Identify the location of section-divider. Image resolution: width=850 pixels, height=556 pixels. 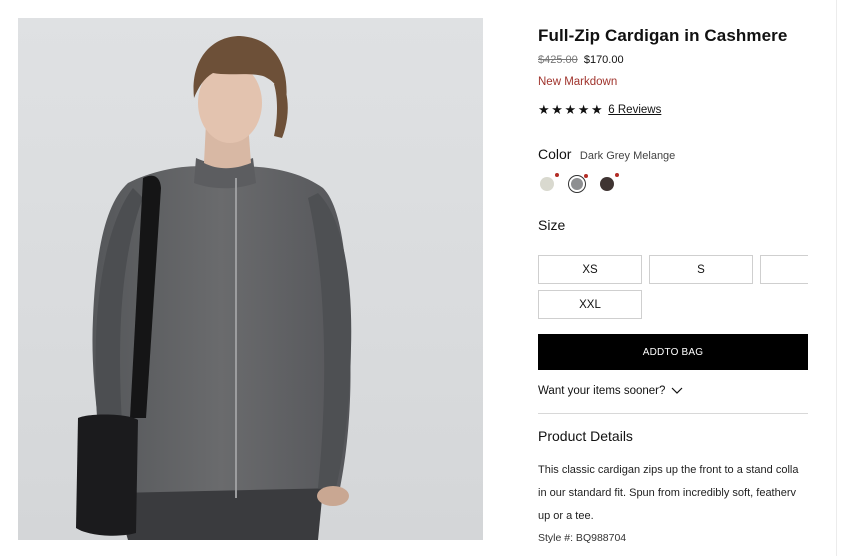
(673, 413).